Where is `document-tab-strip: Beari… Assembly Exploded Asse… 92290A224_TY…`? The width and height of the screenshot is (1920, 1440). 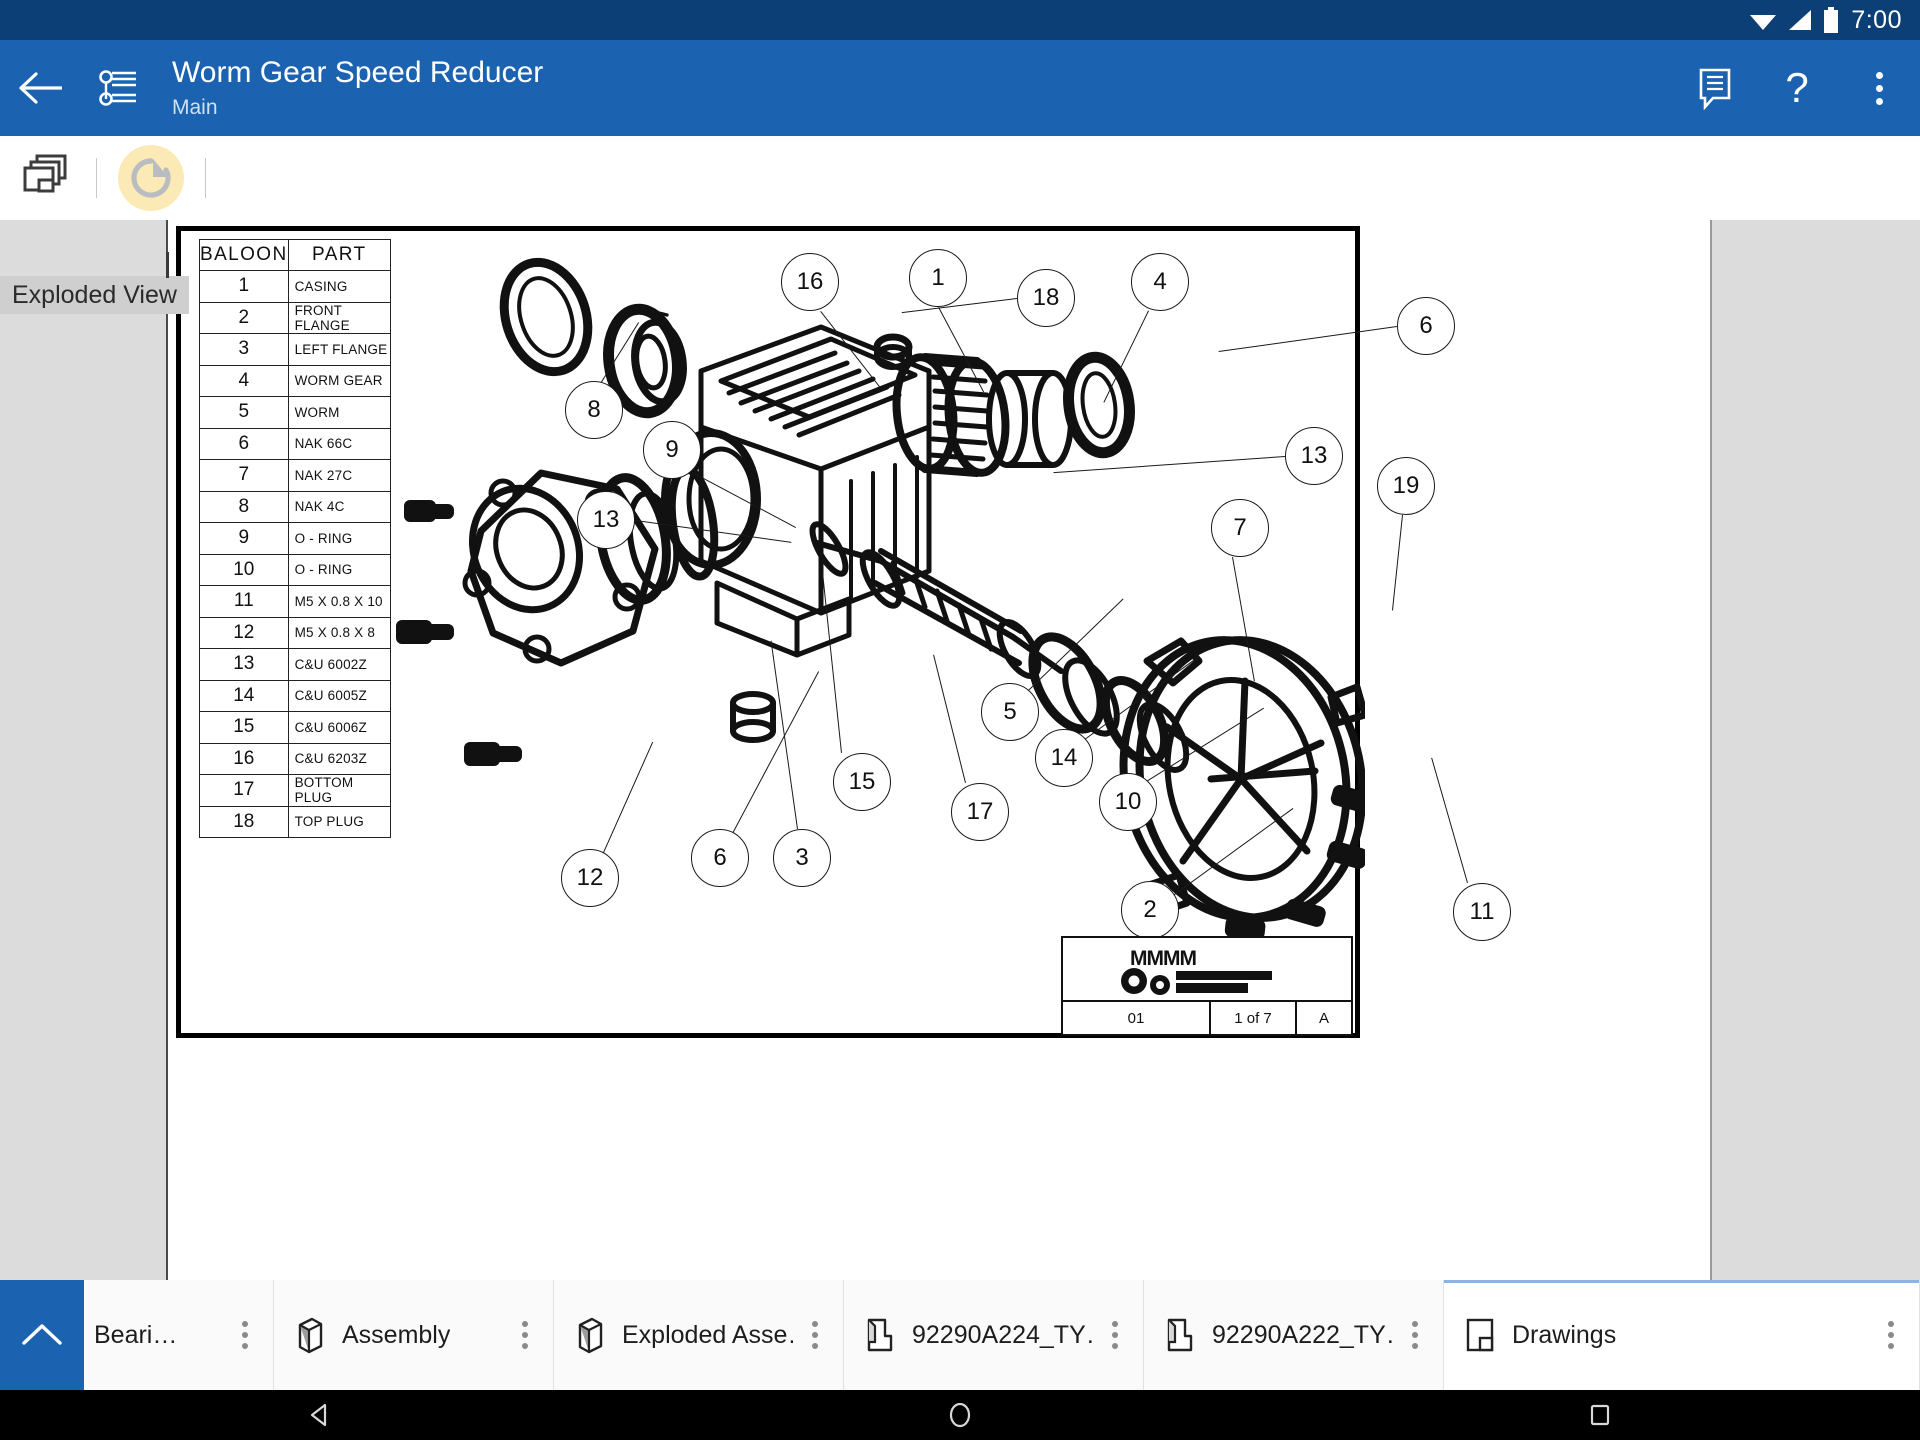
document-tab-strip: Beari… Assembly Exploded Asse… 92290A224_TY… is located at coordinates (960, 1335).